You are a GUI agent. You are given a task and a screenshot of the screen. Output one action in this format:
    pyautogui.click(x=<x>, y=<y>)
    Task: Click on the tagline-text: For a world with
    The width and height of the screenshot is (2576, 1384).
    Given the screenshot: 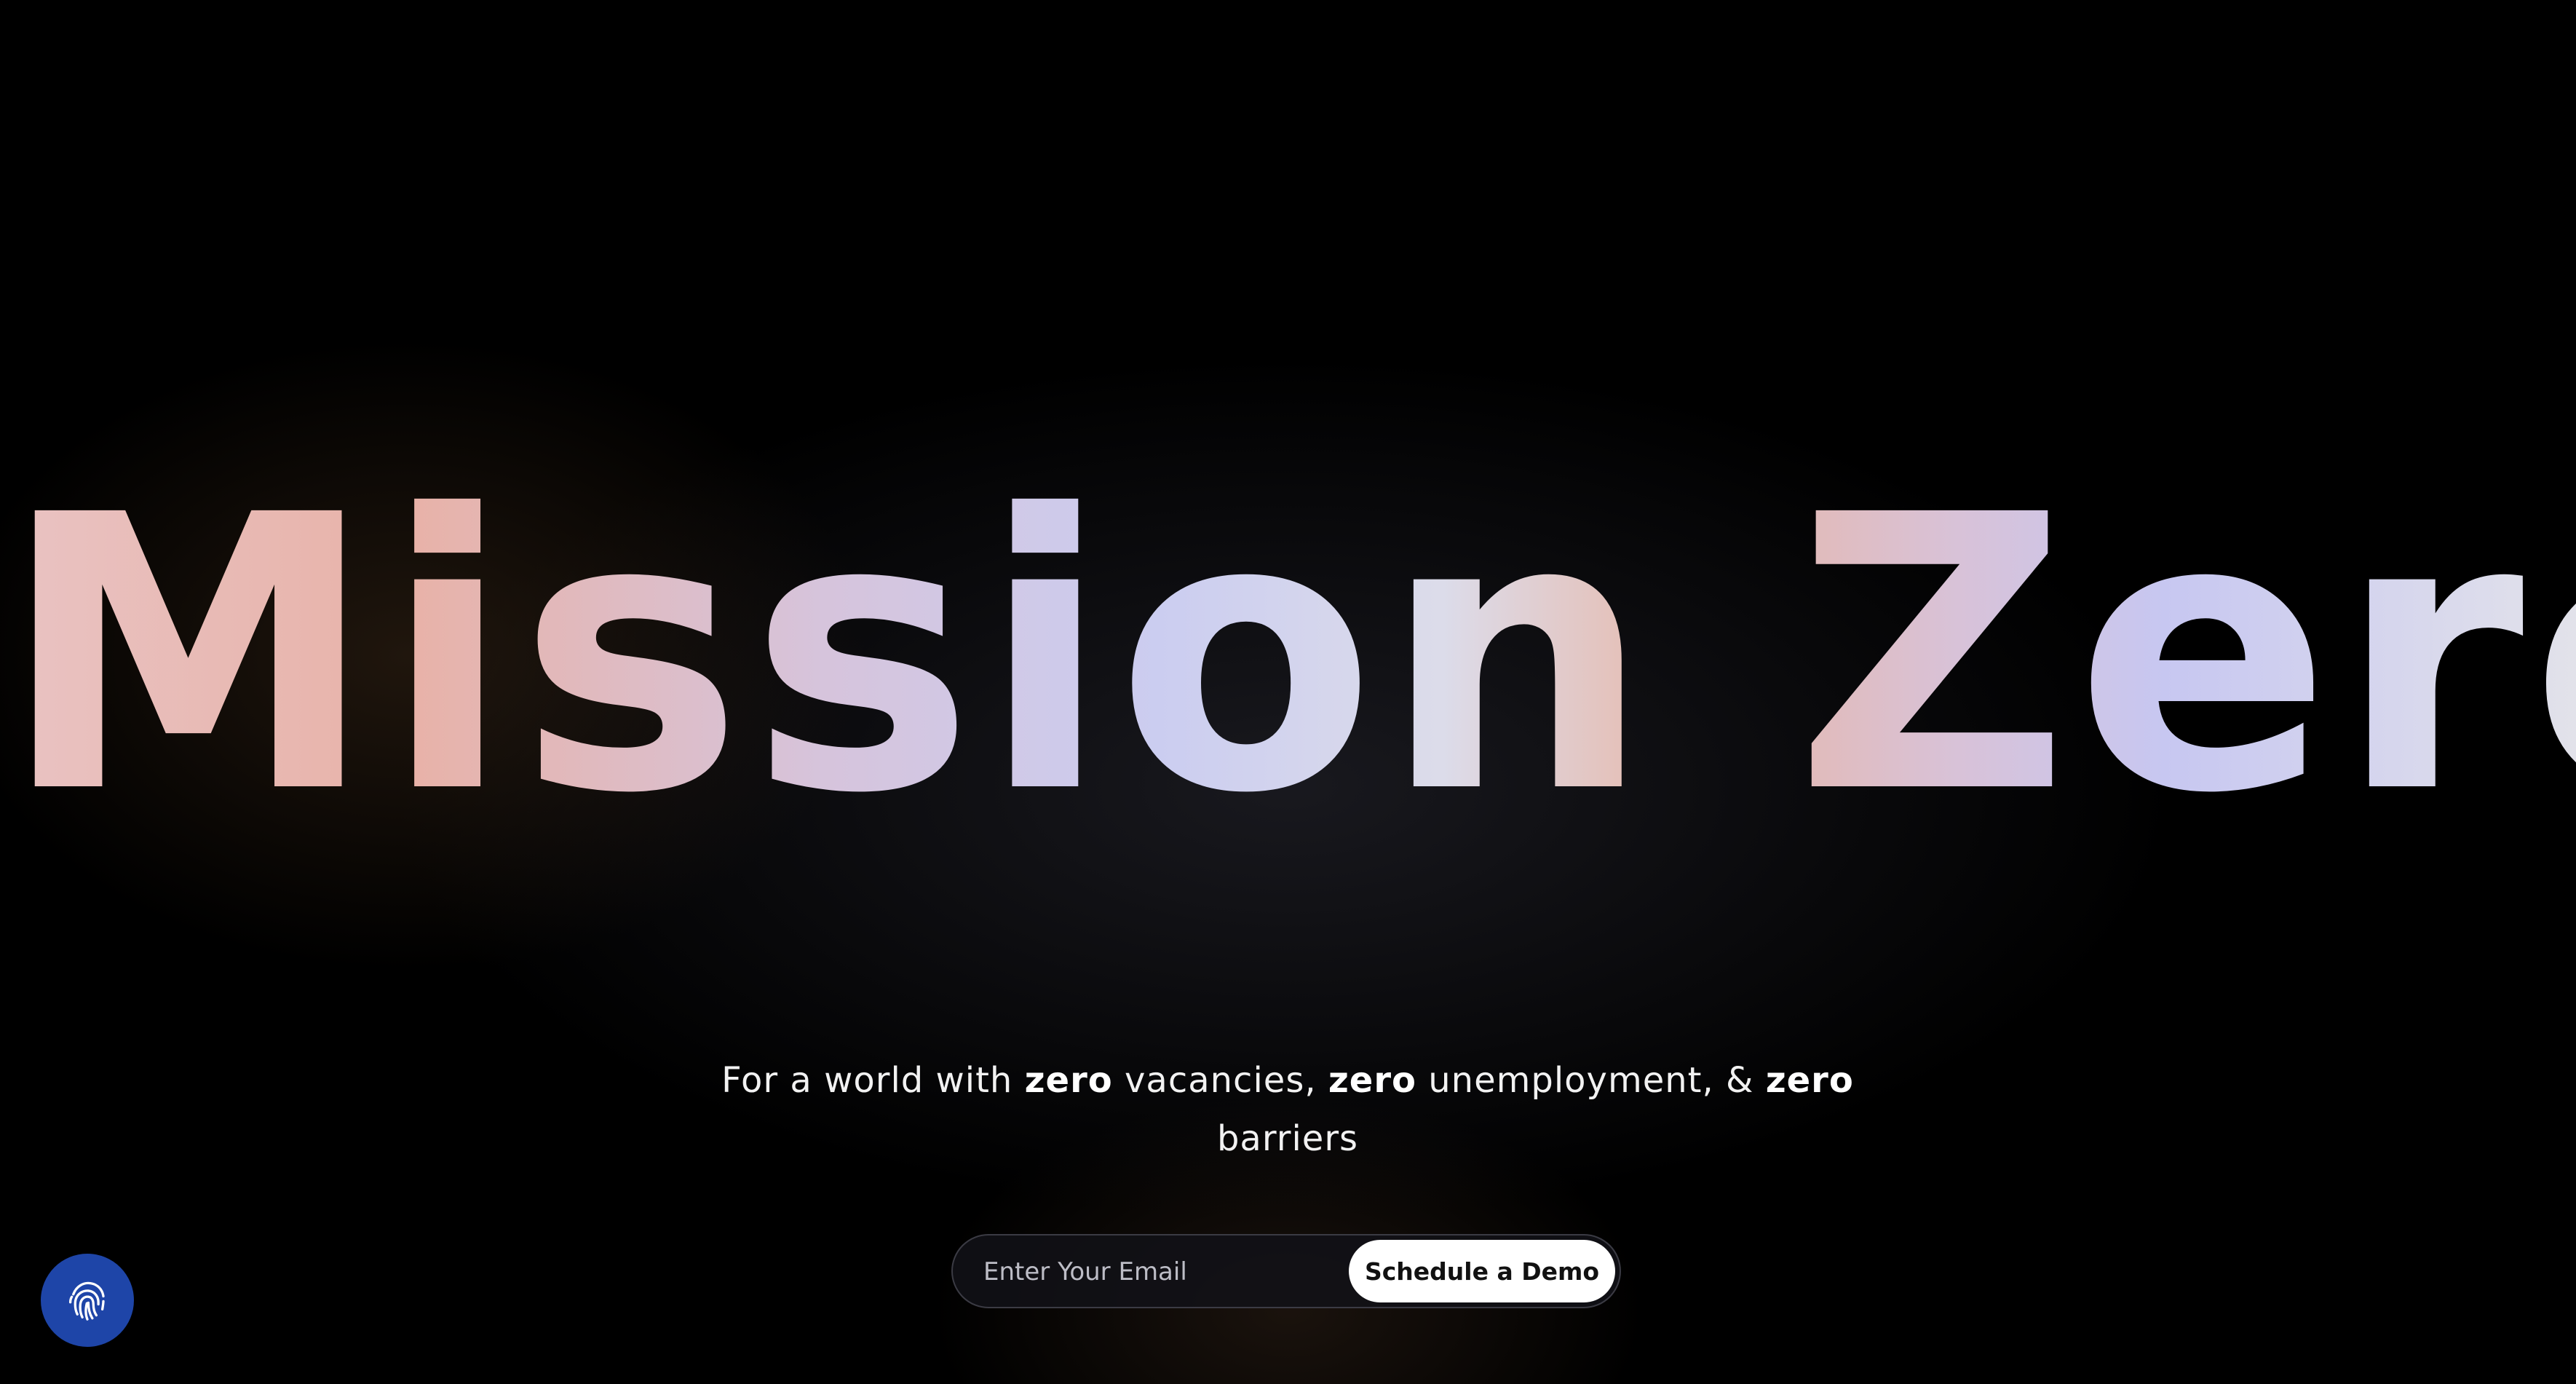 What is the action you would take?
    pyautogui.click(x=873, y=1080)
    